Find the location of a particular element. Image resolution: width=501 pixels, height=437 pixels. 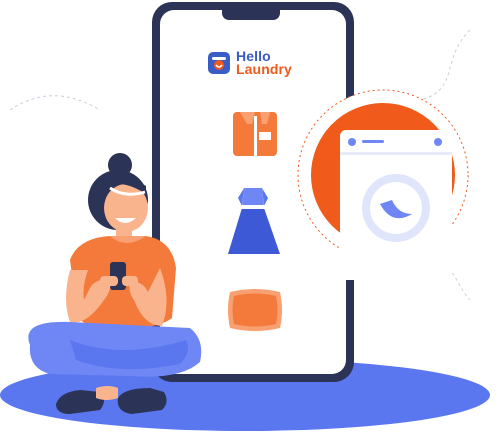

brand-wordmark: Hello Laundry is located at coordinates (264, 63).